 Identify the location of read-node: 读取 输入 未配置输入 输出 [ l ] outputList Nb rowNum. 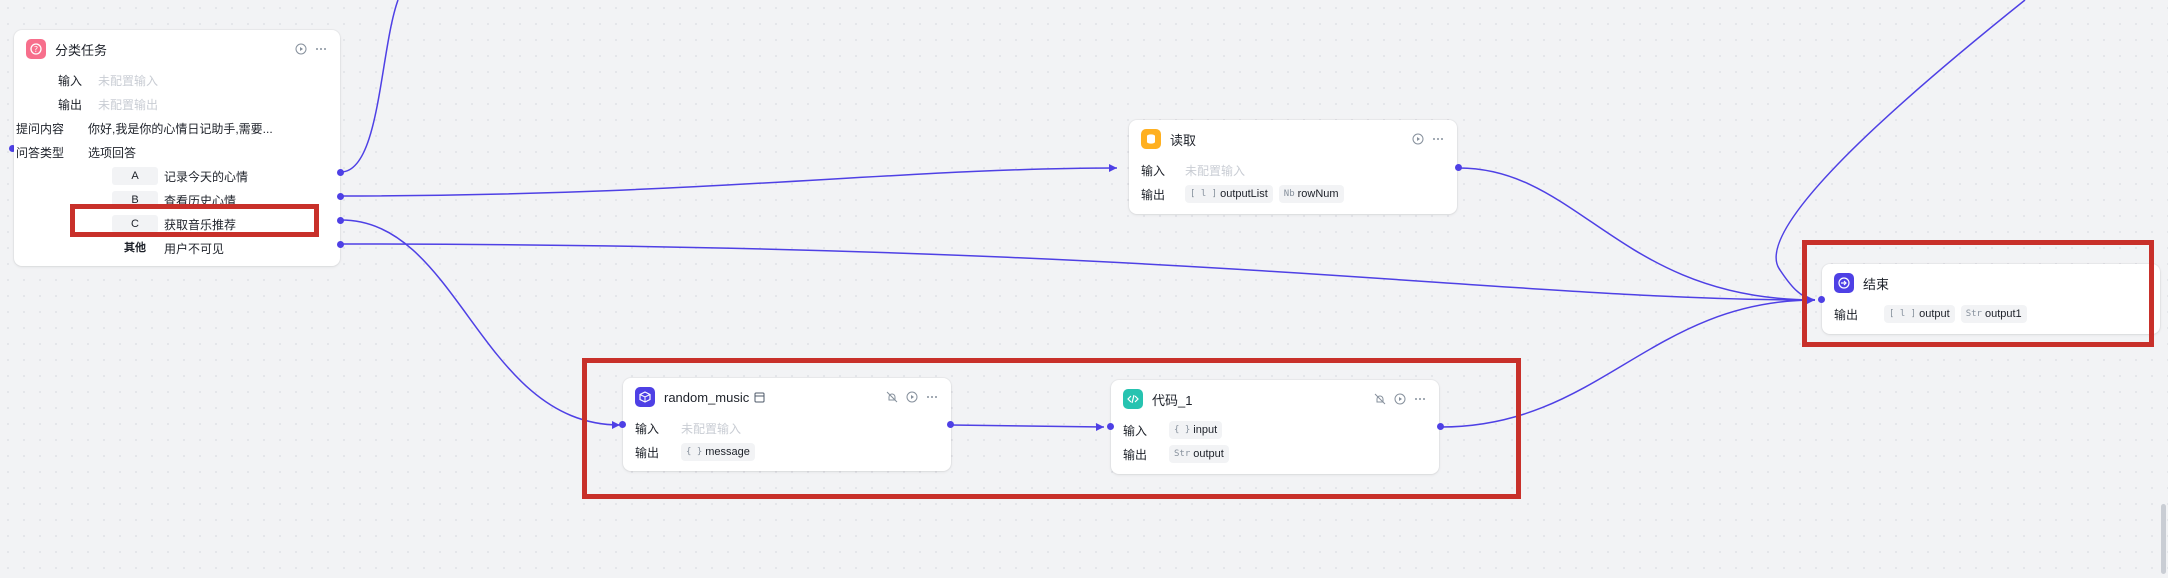
(1293, 167).